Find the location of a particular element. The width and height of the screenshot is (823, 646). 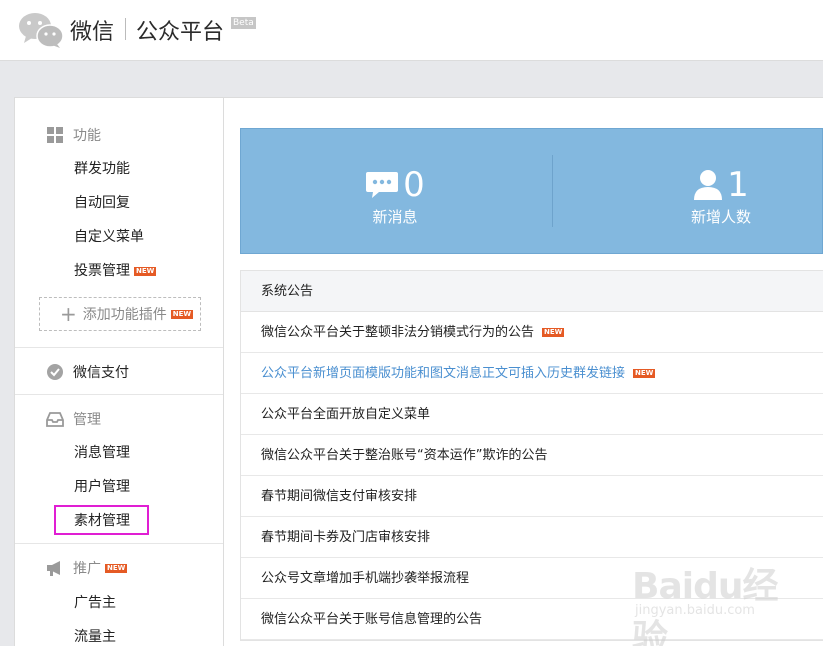

section-manage: 管理 is located at coordinates (73, 419).